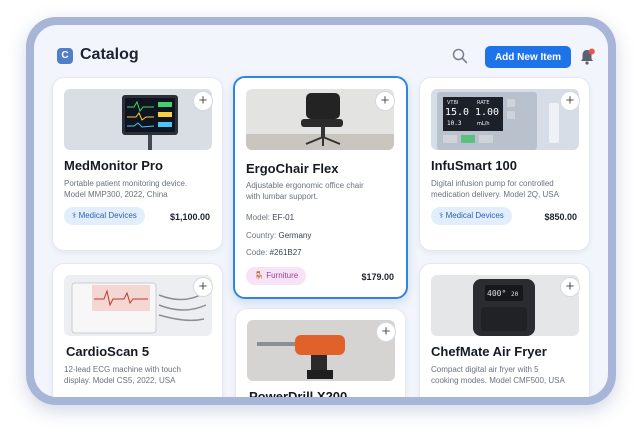 The width and height of the screenshot is (642, 440). What do you see at coordinates (560, 217) in the screenshot?
I see `product-price: $850.00` at bounding box center [560, 217].